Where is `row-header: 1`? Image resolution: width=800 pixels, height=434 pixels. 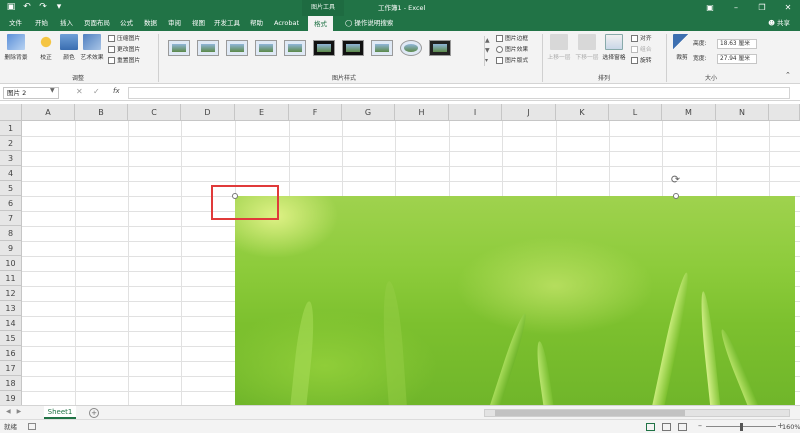
row-header: 1 is located at coordinates (11, 128).